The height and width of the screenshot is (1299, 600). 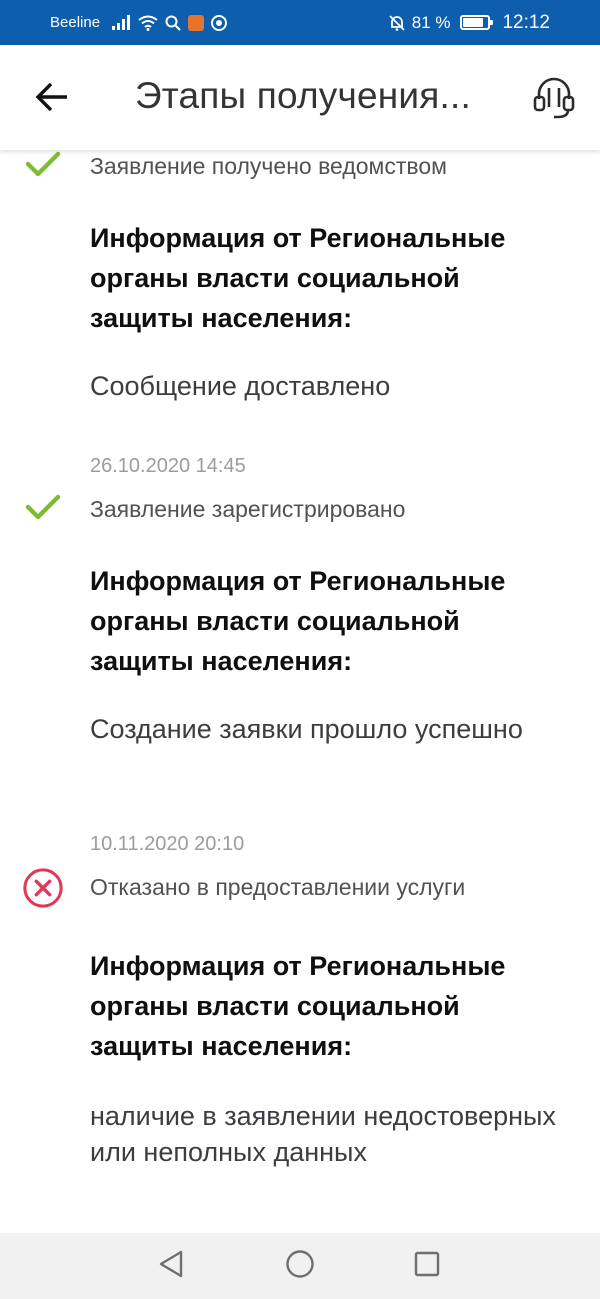 I want to click on signal-icon, so click(x=121, y=22).